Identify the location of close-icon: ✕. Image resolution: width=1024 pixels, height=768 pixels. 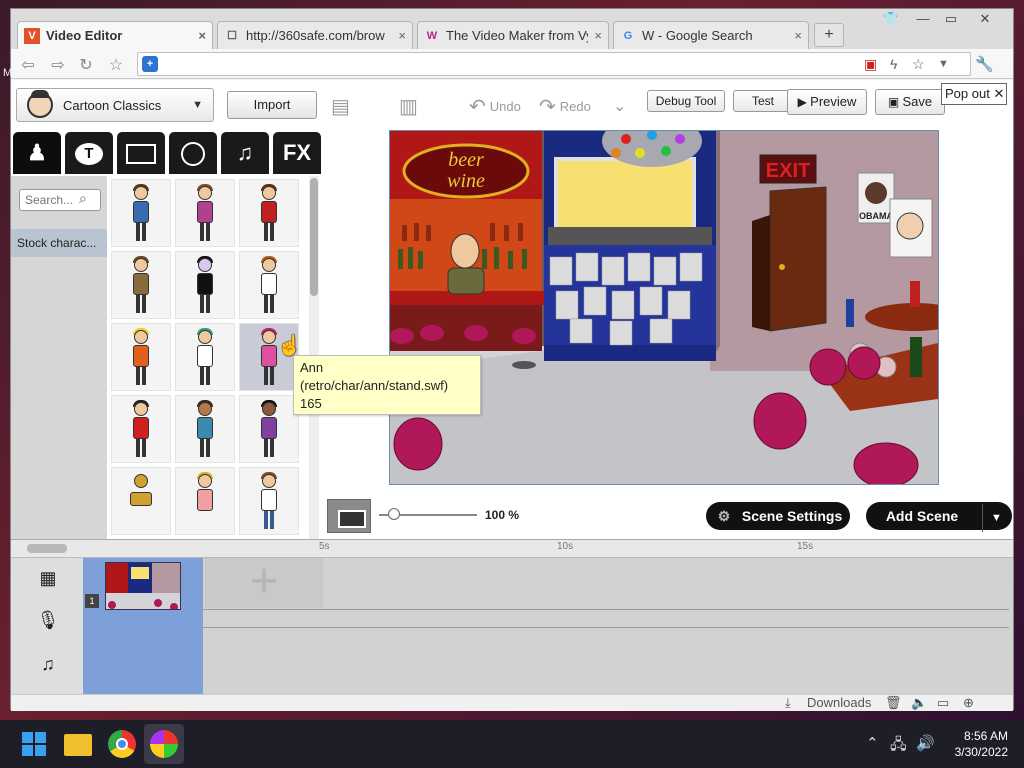
(998, 93).